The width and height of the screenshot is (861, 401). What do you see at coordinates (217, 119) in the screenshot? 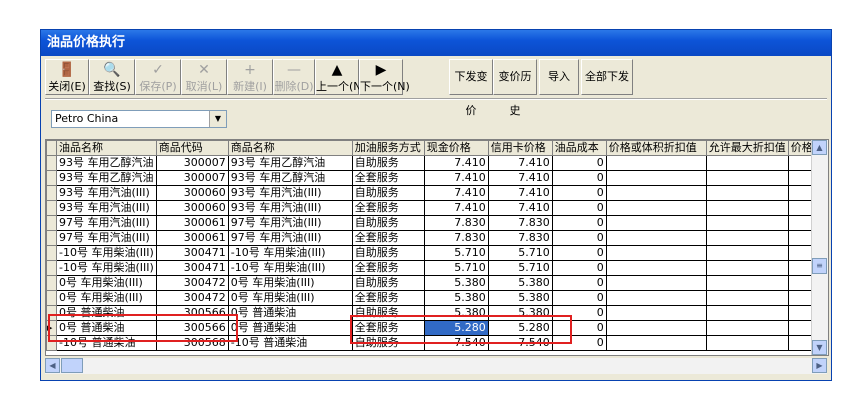
I see `chevron-down-icon: ▼` at bounding box center [217, 119].